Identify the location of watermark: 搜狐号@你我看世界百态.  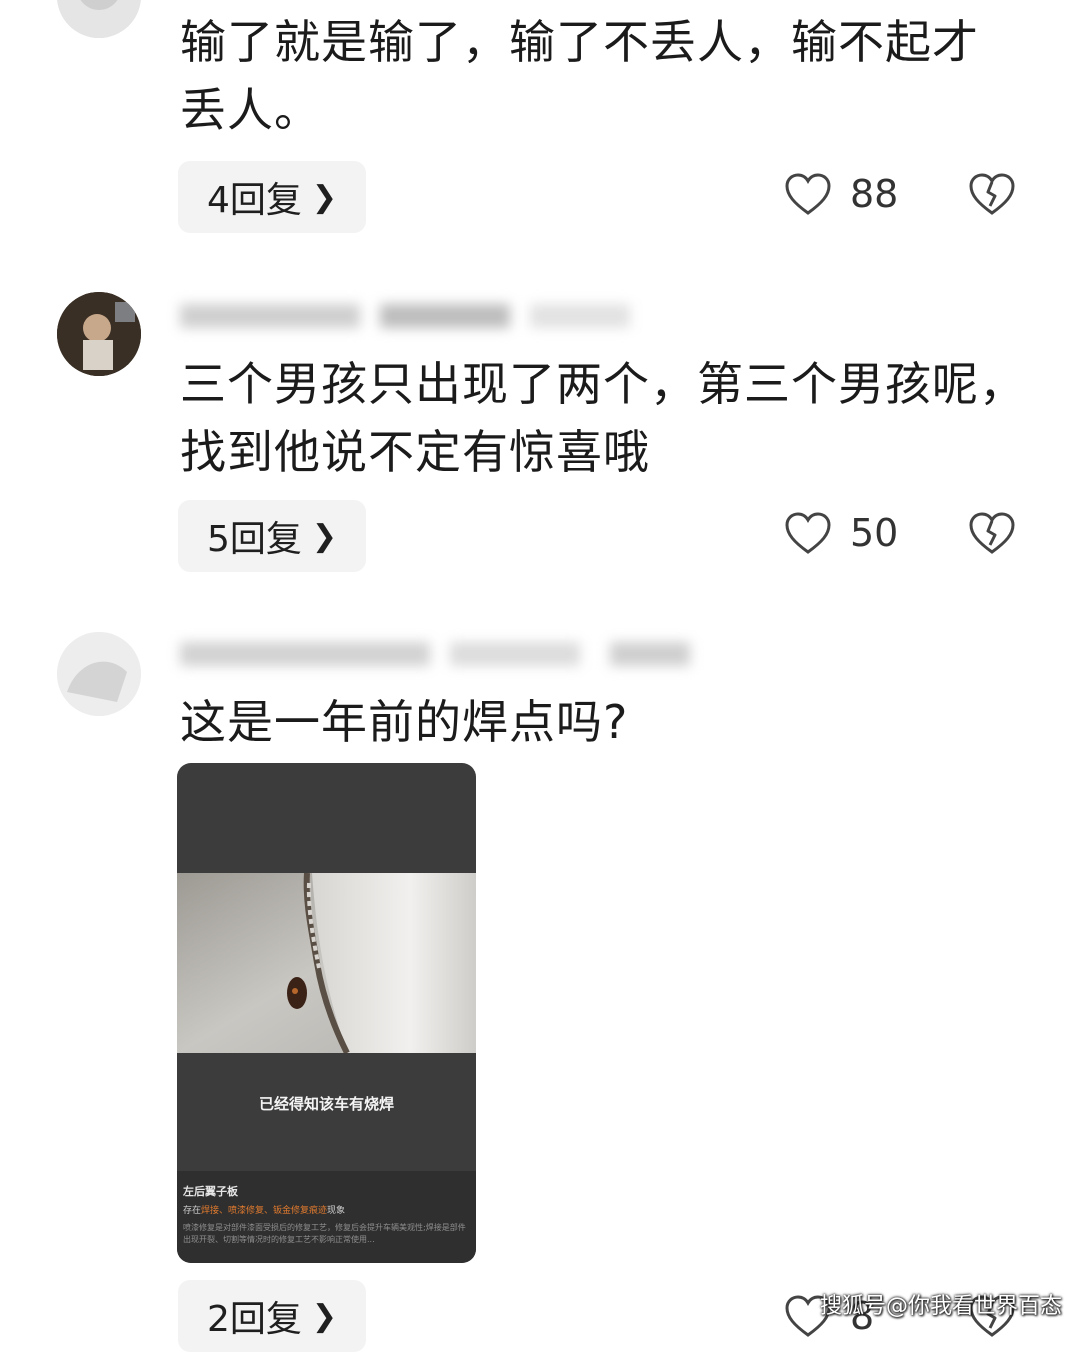
(941, 1306).